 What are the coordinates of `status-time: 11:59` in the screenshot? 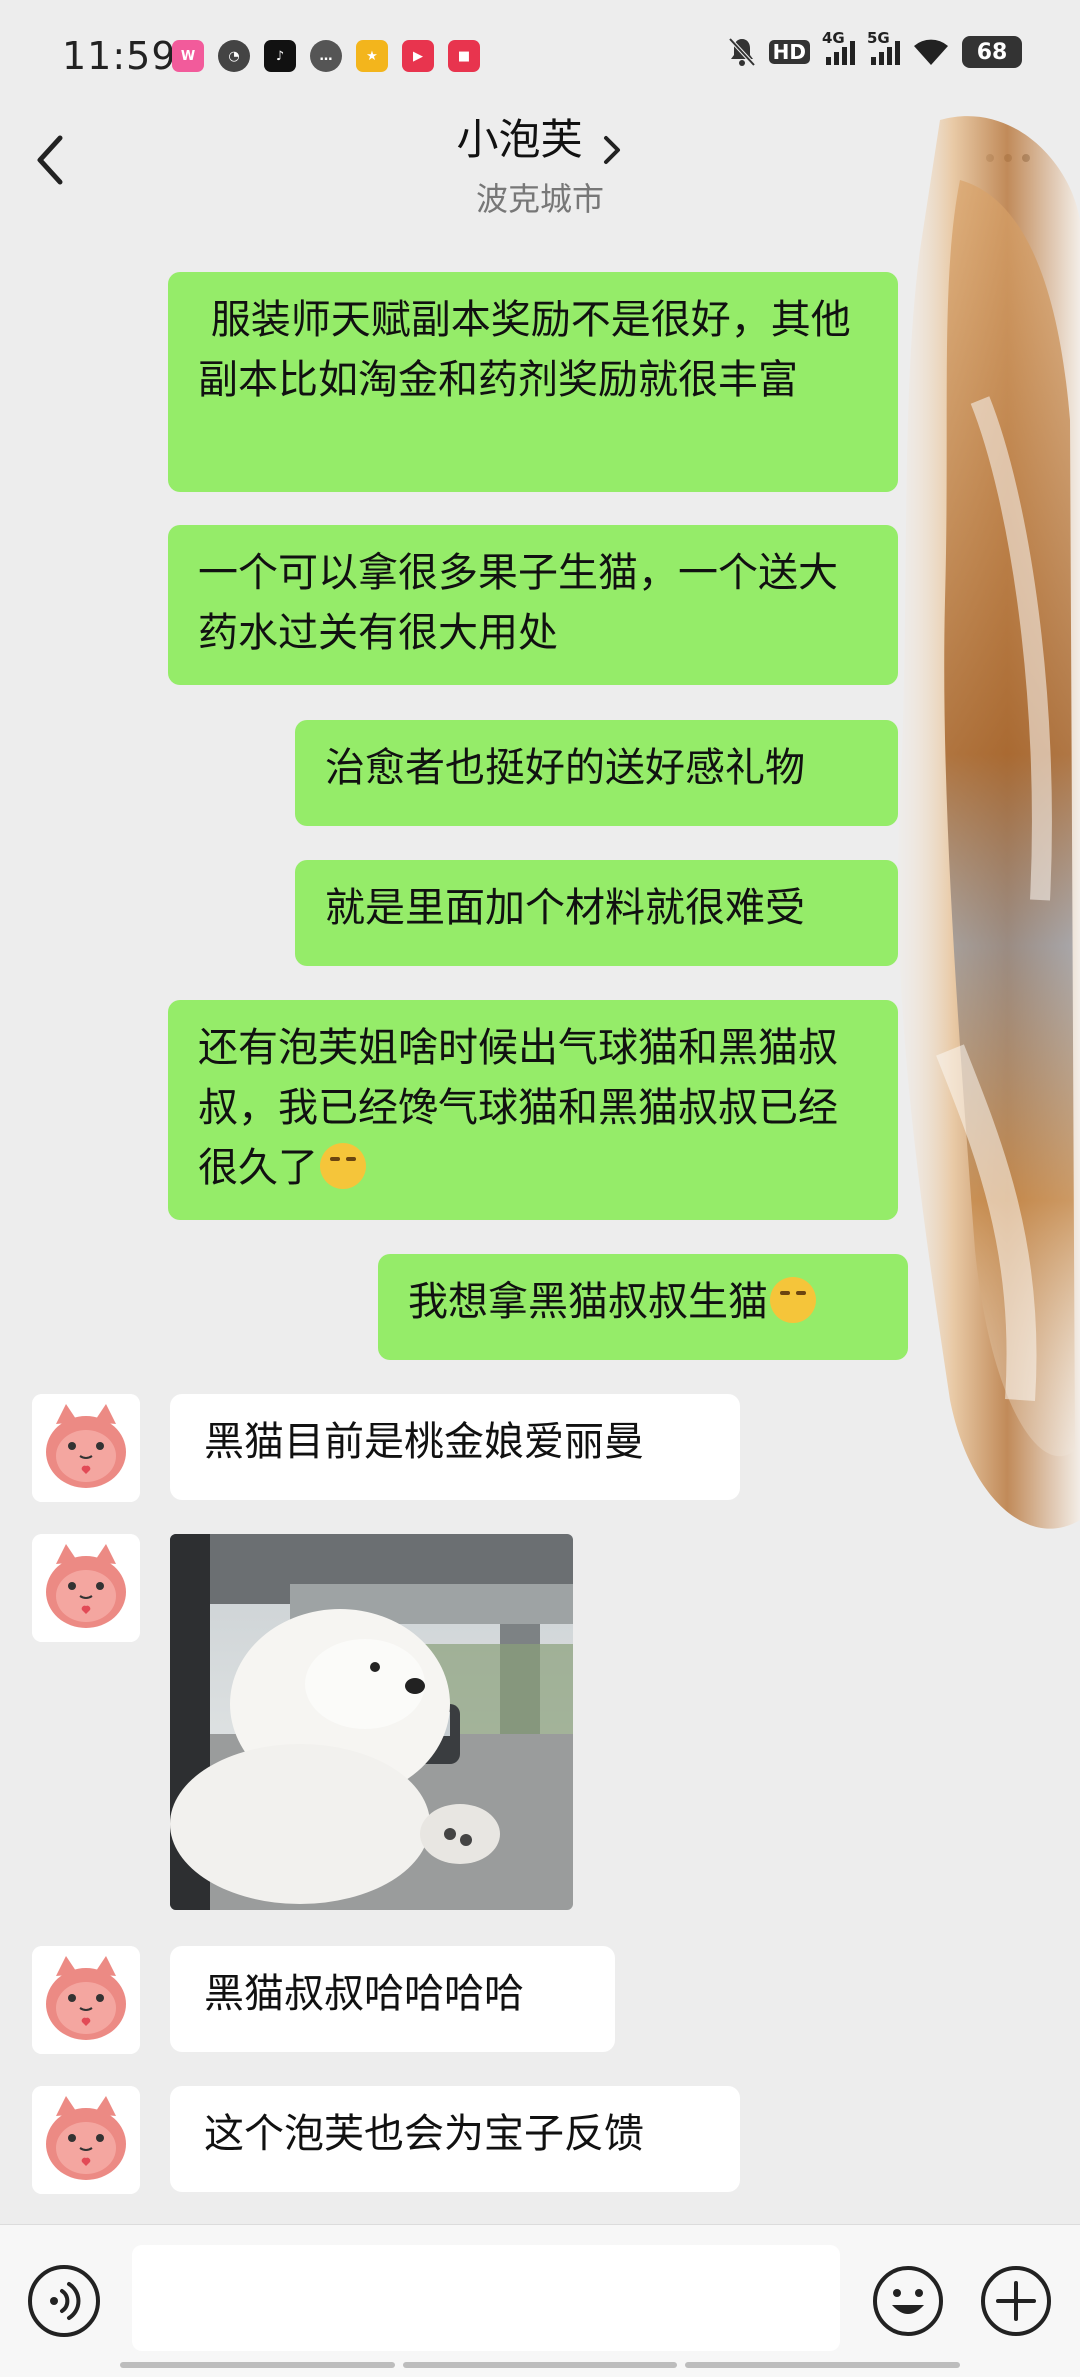 It's located at (119, 56).